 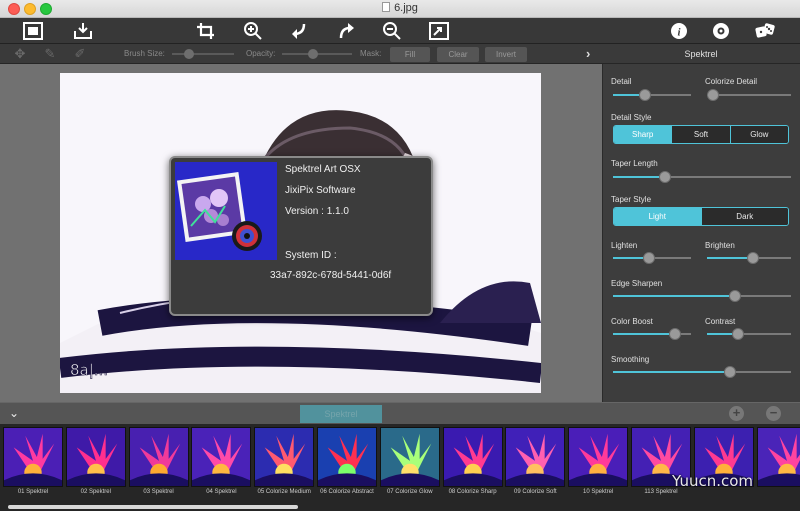 What do you see at coordinates (347, 492) in the screenshot?
I see `preset-label: 06 Colorize Abstract` at bounding box center [347, 492].